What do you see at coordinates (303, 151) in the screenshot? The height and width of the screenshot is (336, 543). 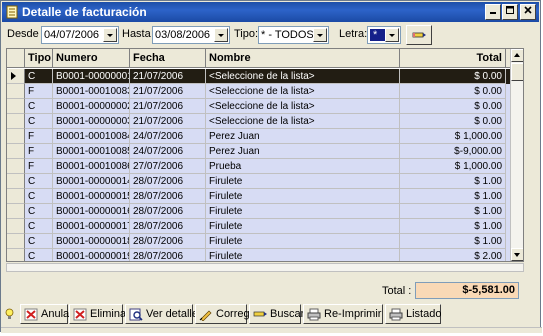 I see `cell-nombre: Perez Juan` at bounding box center [303, 151].